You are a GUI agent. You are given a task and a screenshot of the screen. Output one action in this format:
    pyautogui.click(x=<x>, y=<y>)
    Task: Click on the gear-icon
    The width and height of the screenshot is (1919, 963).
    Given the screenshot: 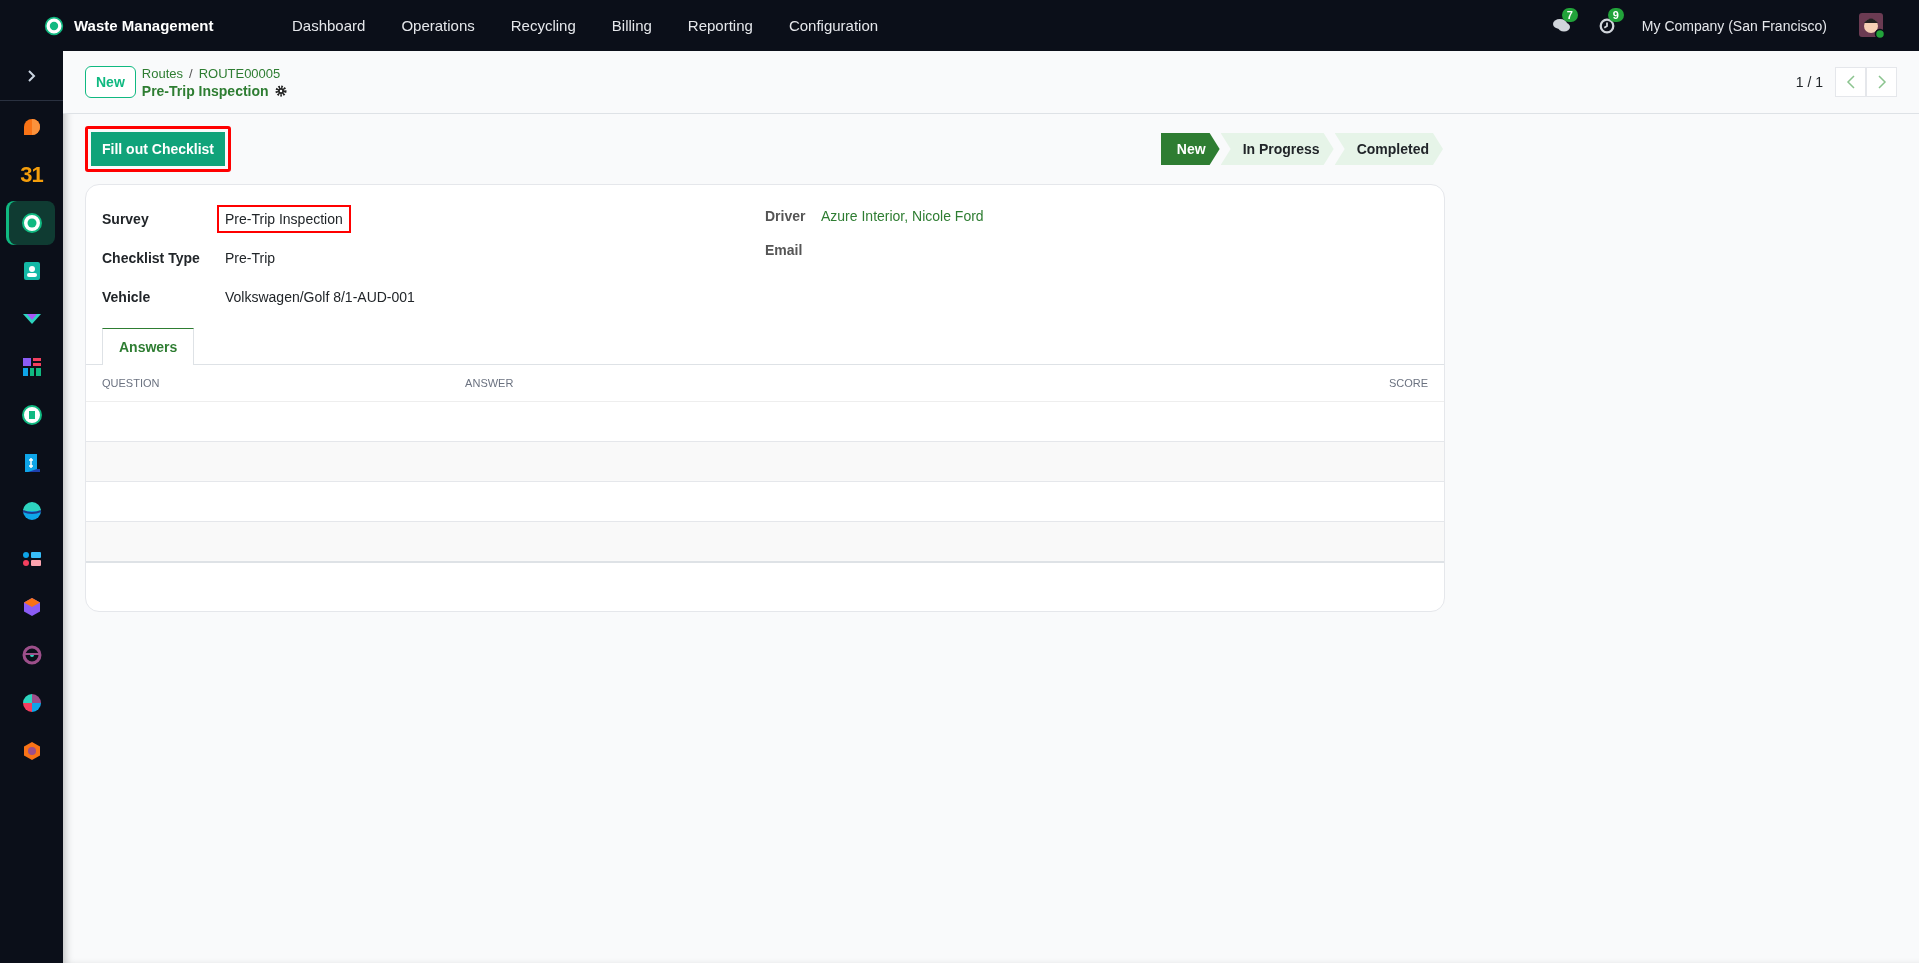 What is the action you would take?
    pyautogui.click(x=280, y=90)
    